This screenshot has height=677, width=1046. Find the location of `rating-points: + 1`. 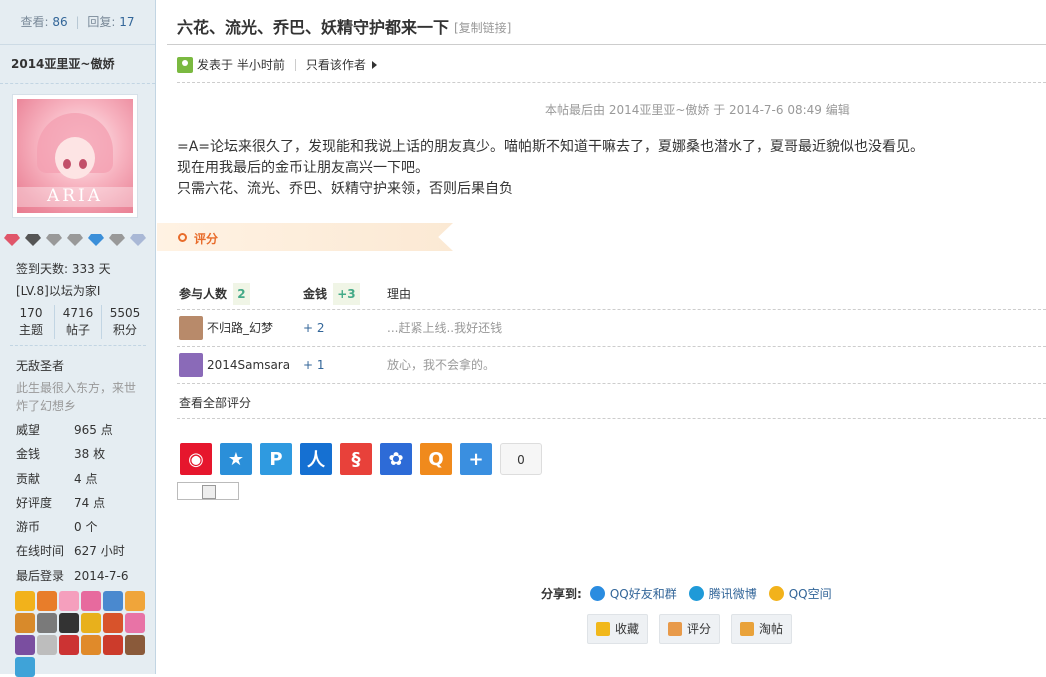

rating-points: + 1 is located at coordinates (314, 365).